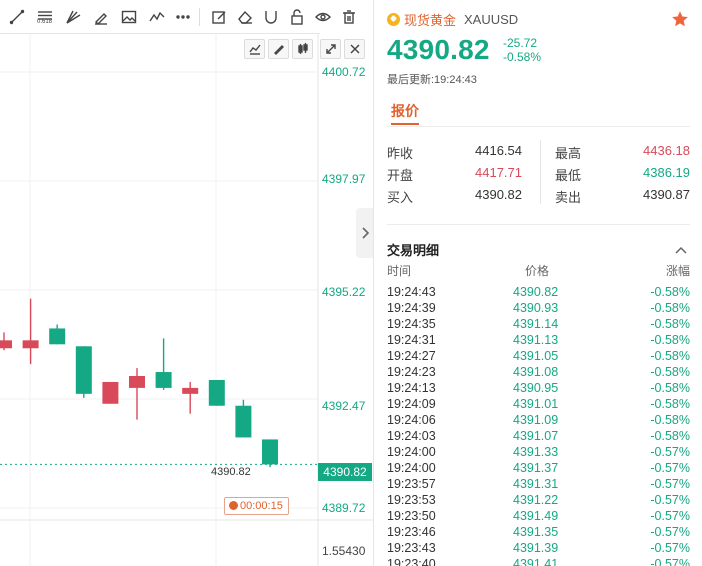  What do you see at coordinates (160, 33) in the screenshot?
I see `toolbar-divider` at bounding box center [160, 33].